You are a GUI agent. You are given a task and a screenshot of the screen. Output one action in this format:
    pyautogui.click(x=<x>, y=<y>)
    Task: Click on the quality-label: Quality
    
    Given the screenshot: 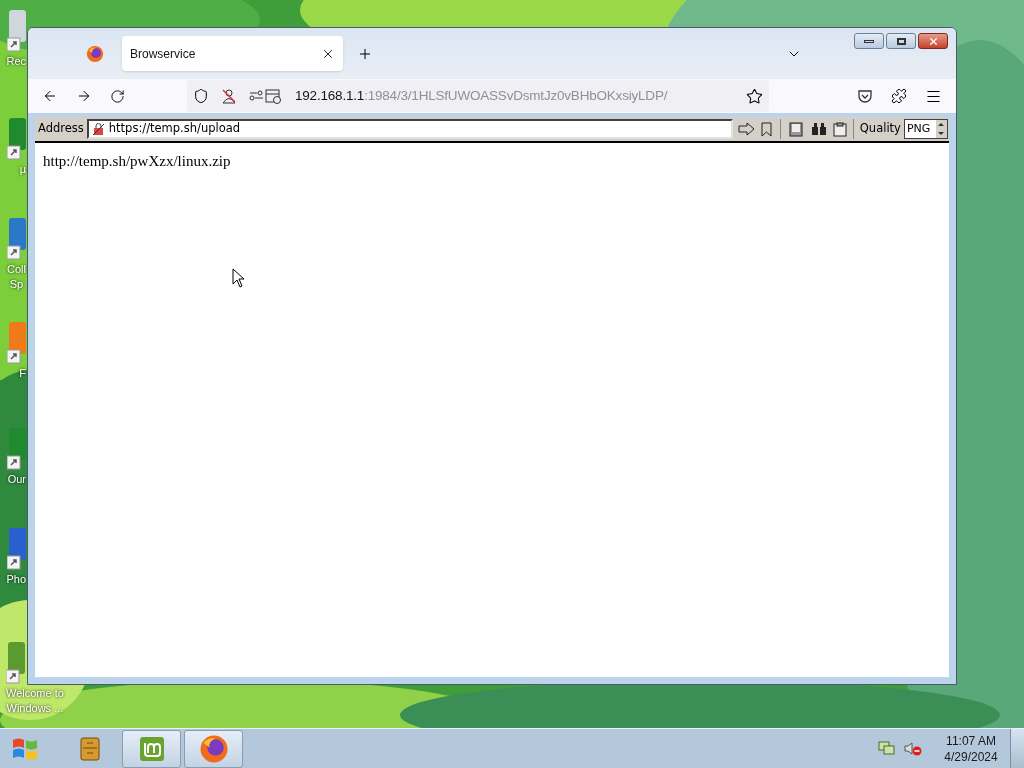 What is the action you would take?
    pyautogui.click(x=880, y=129)
    